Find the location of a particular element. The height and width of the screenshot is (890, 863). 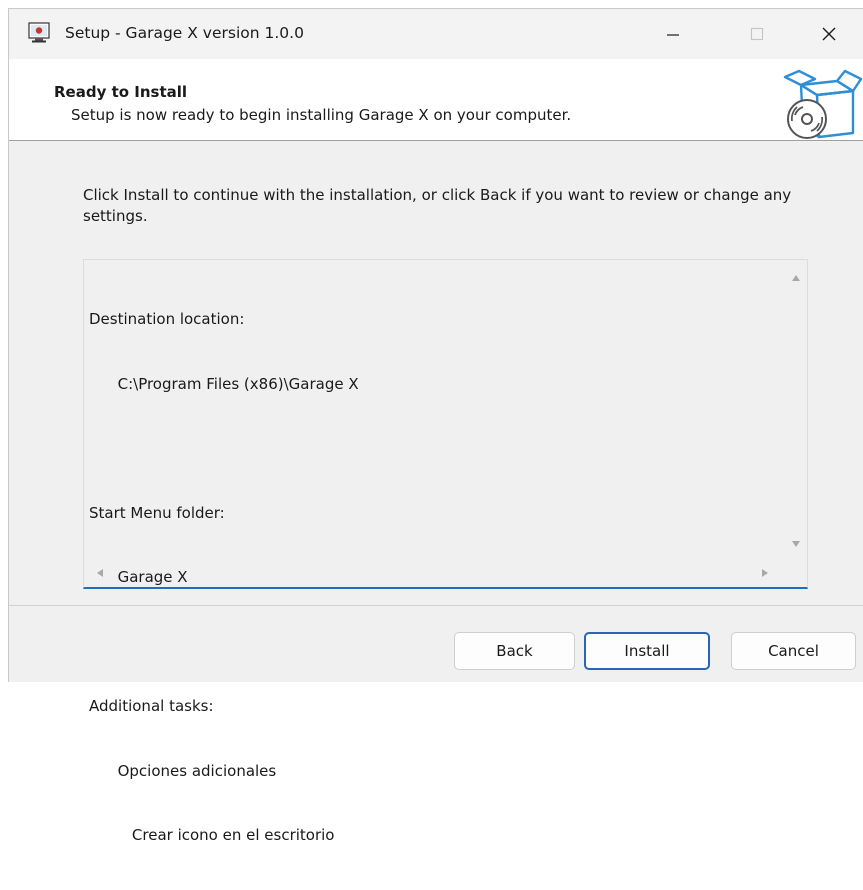

scroll-right-button is located at coordinates (765, 573).